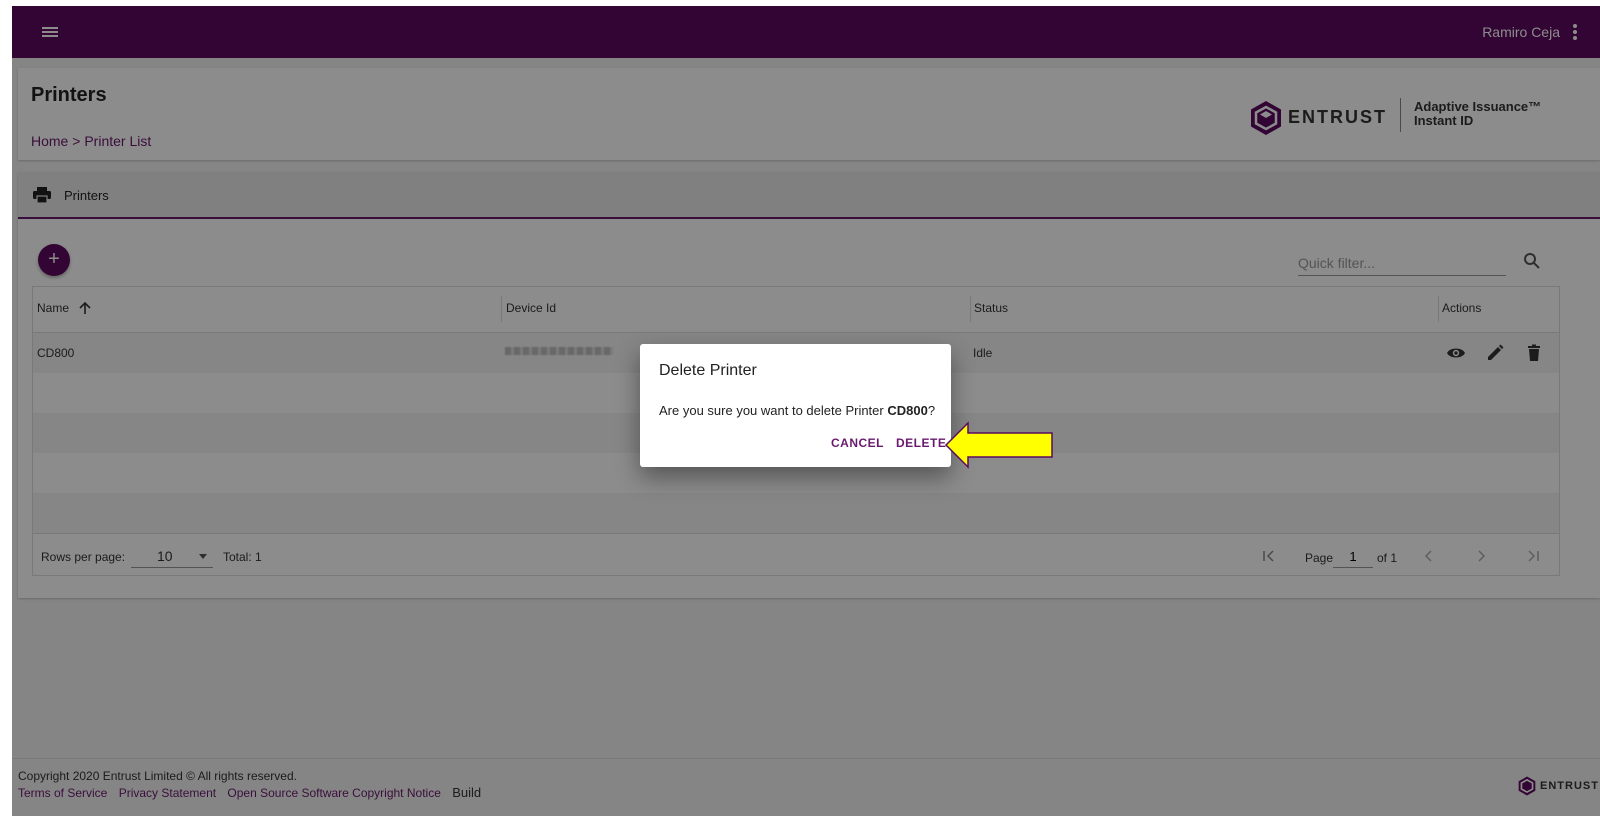  What do you see at coordinates (708, 370) in the screenshot?
I see `dialog-title: Delete Printer` at bounding box center [708, 370].